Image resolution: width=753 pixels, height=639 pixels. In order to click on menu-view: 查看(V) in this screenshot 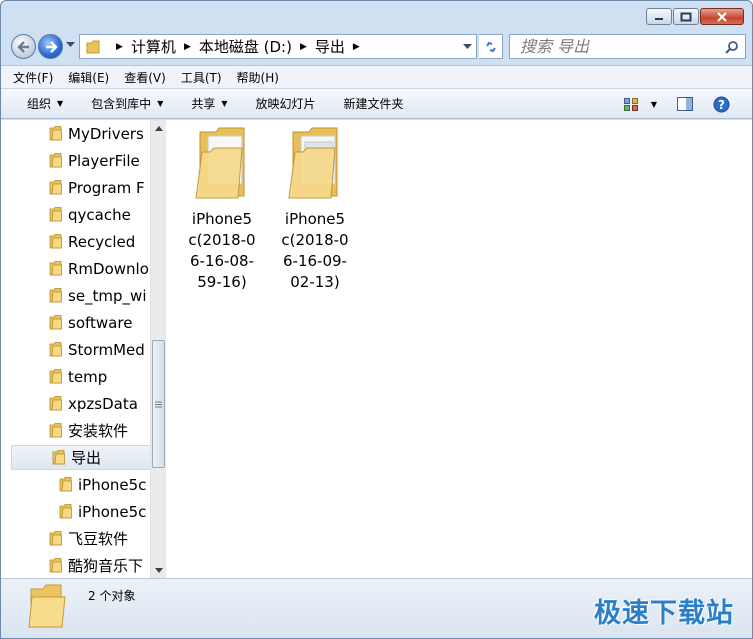, I will do `click(145, 77)`.